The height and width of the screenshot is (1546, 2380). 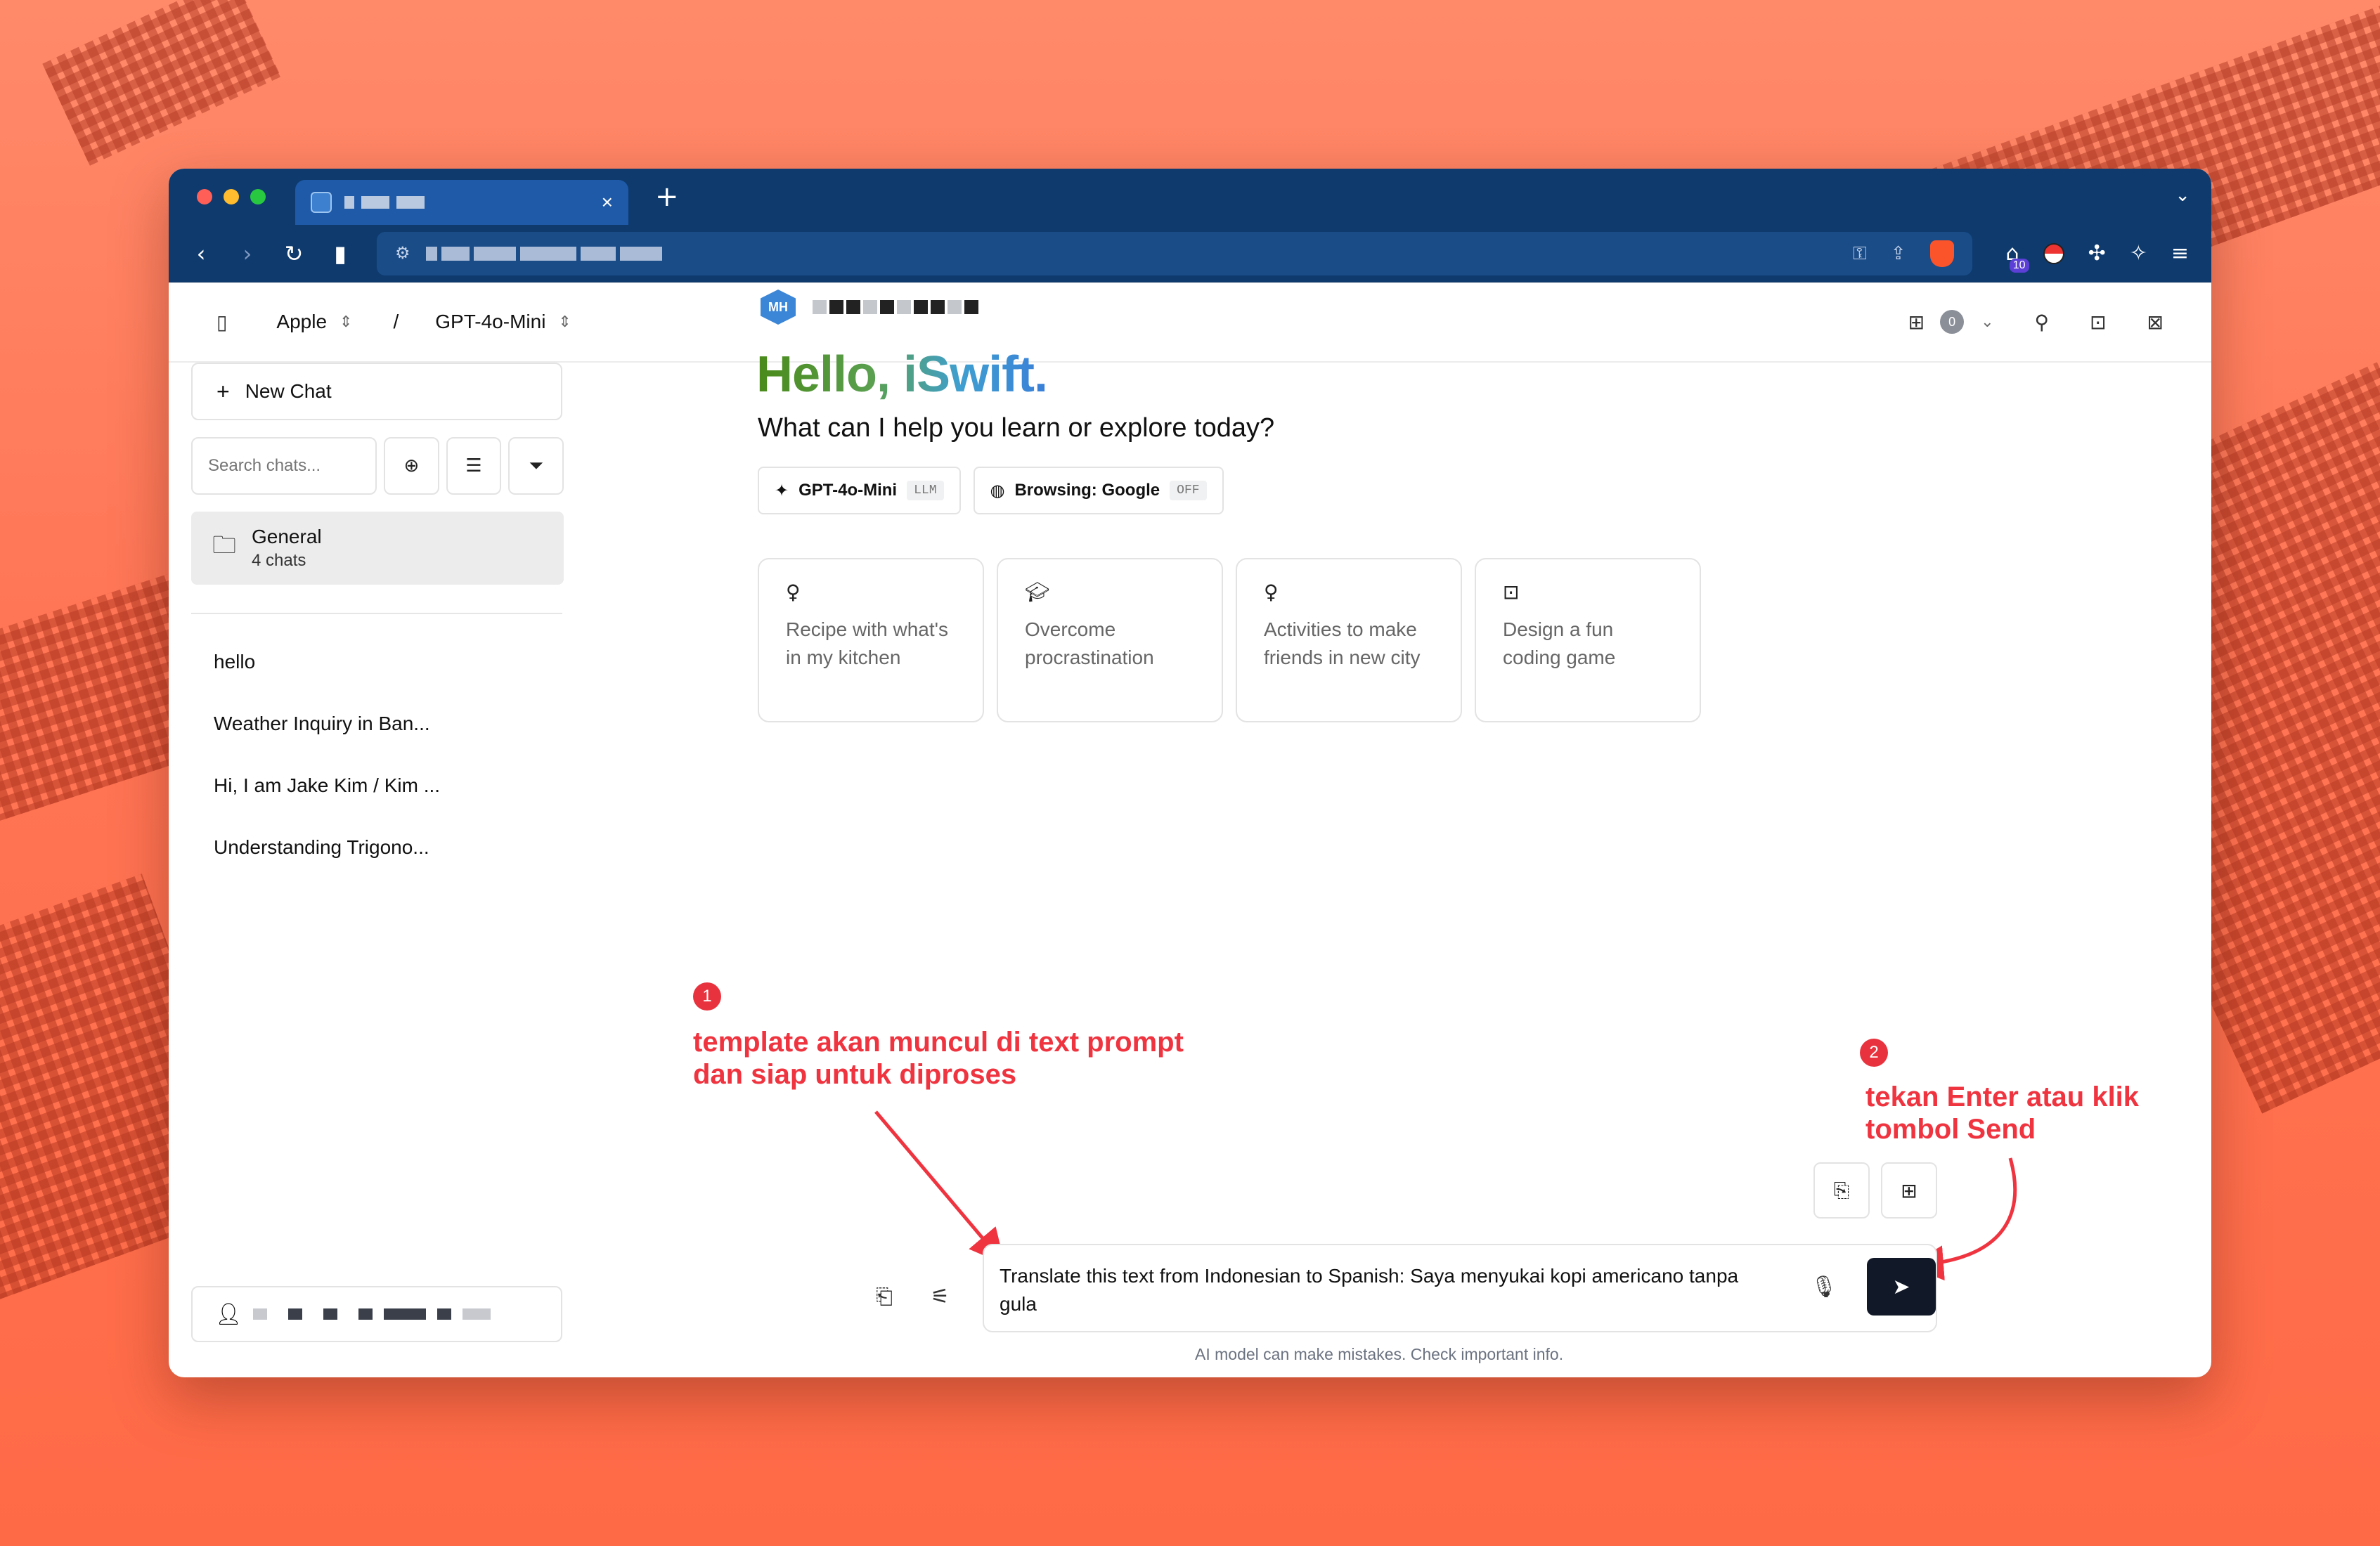 I want to click on status-chips: ✦ GPT-4o-Mini LLM ◍ Browsing: Google OFF, so click(x=991, y=490).